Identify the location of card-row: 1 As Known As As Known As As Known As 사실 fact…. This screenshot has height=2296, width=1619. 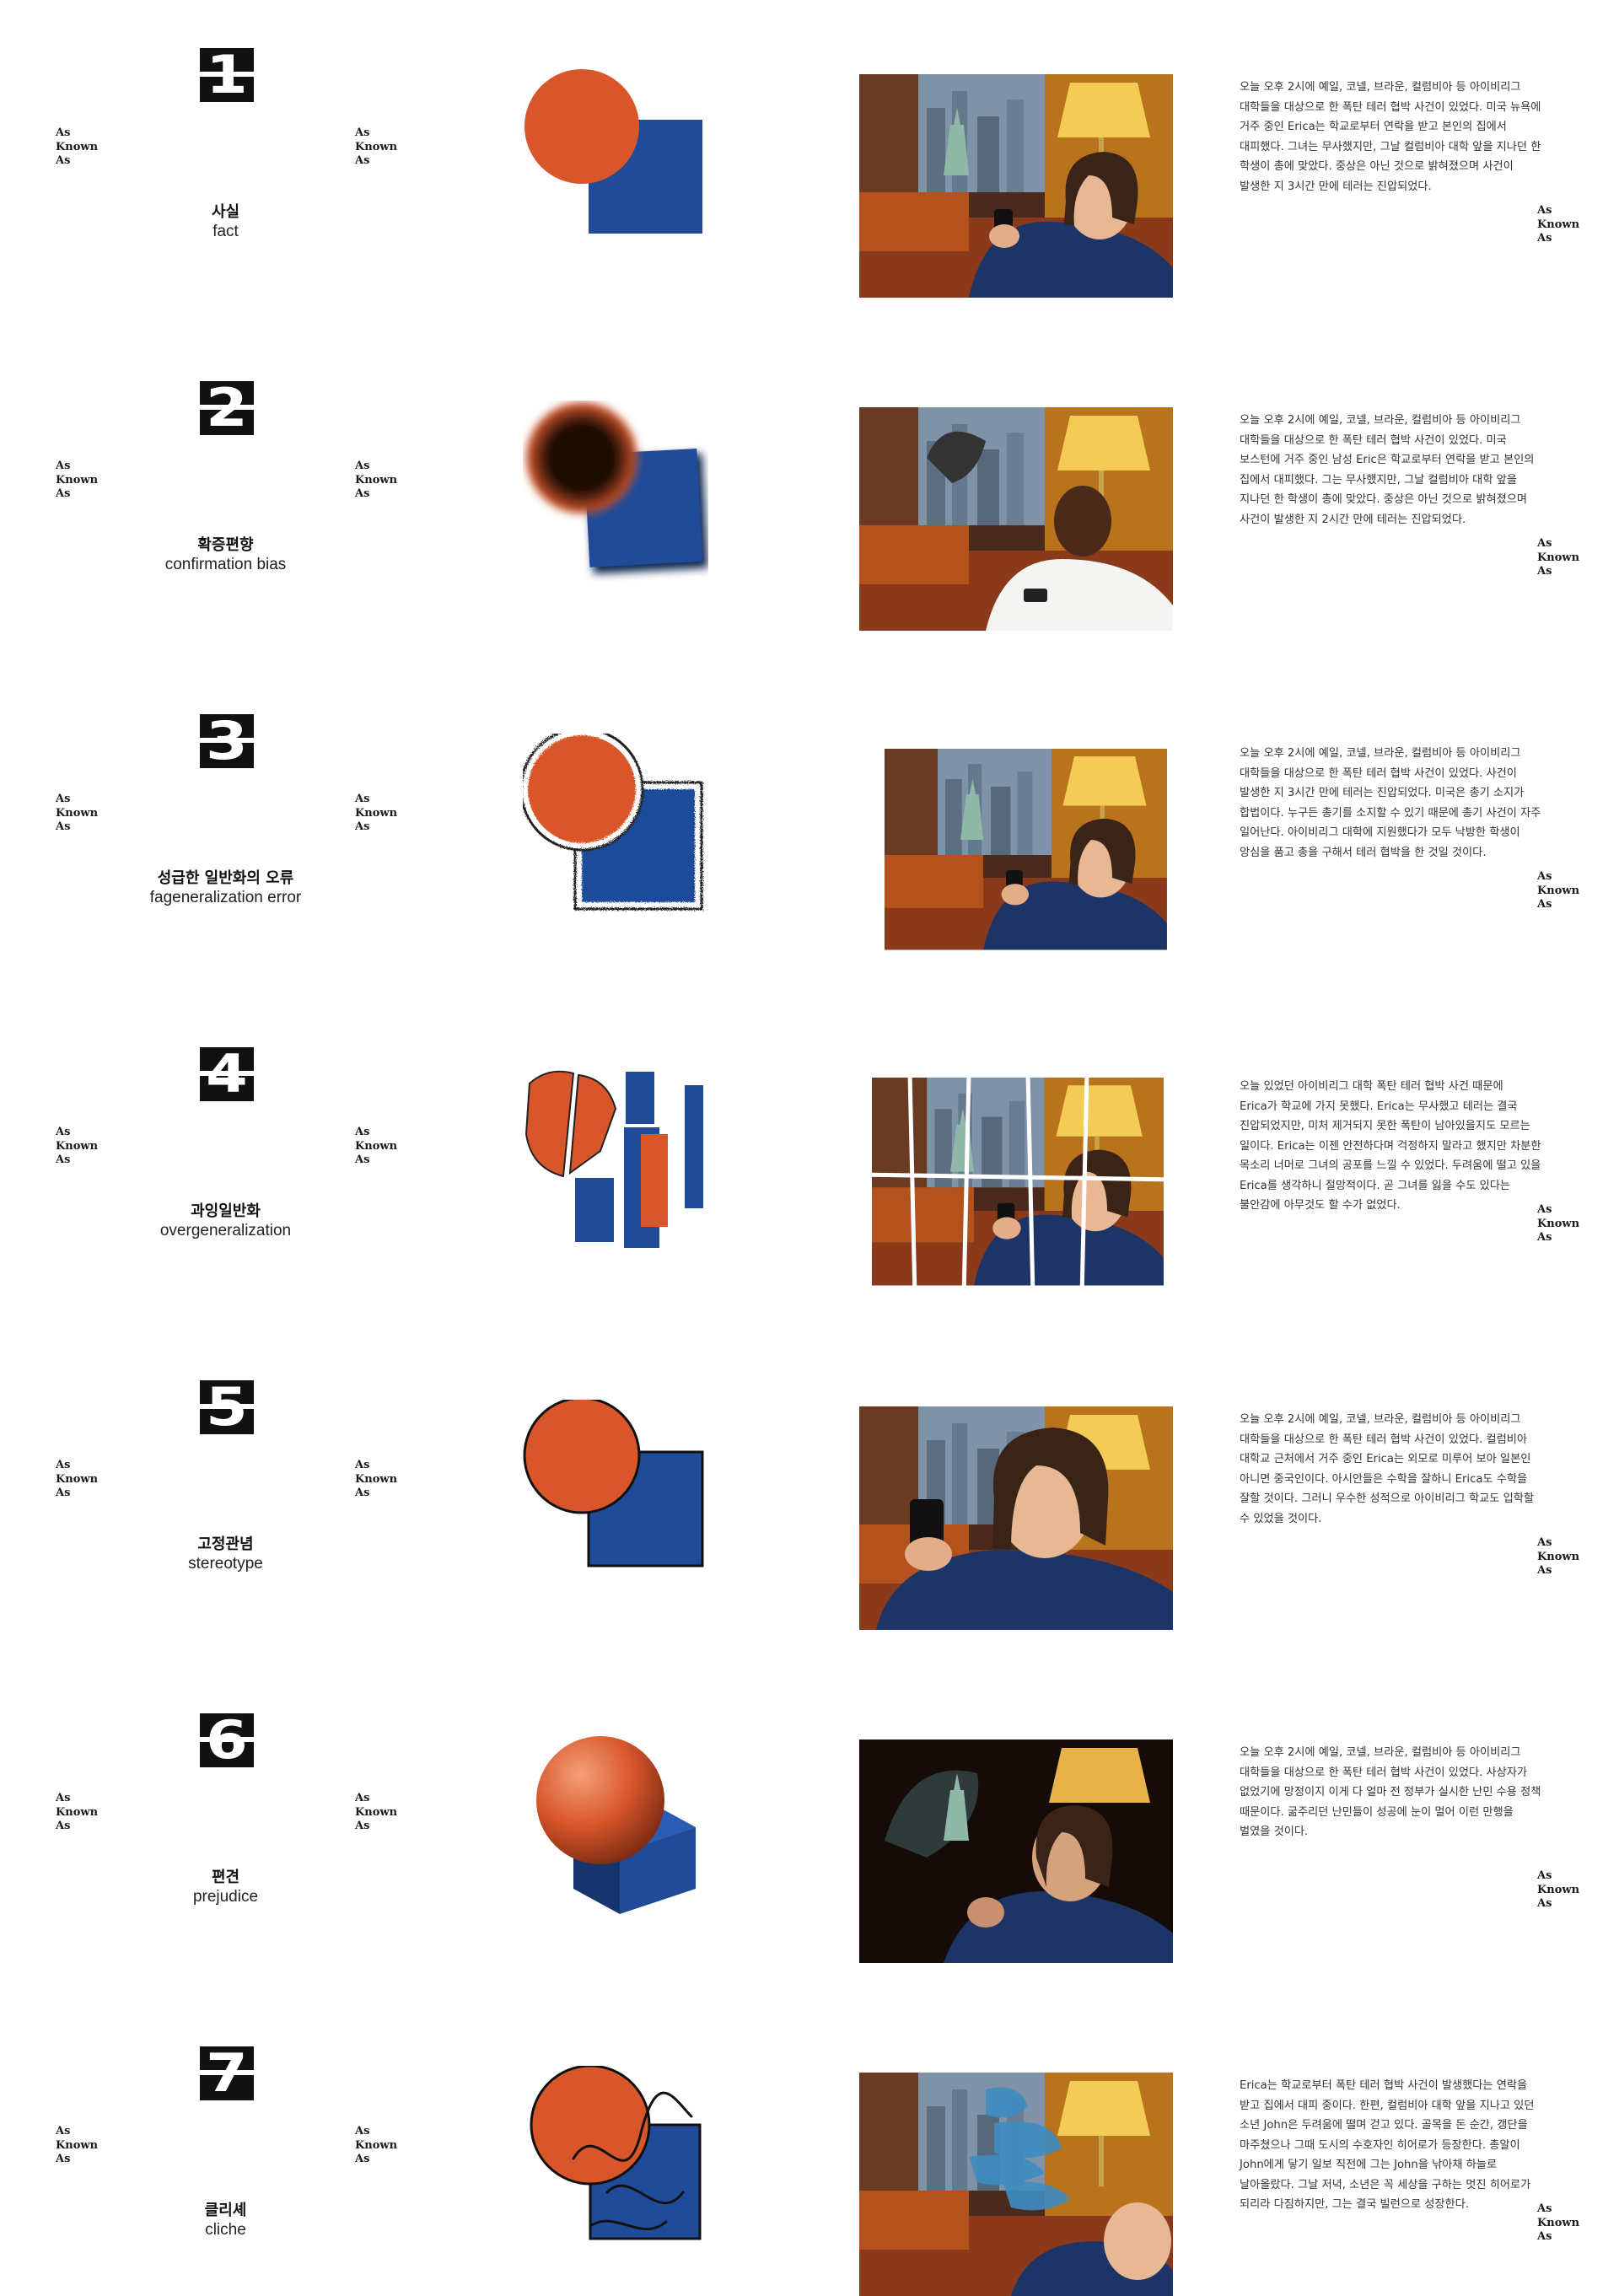
(809, 166).